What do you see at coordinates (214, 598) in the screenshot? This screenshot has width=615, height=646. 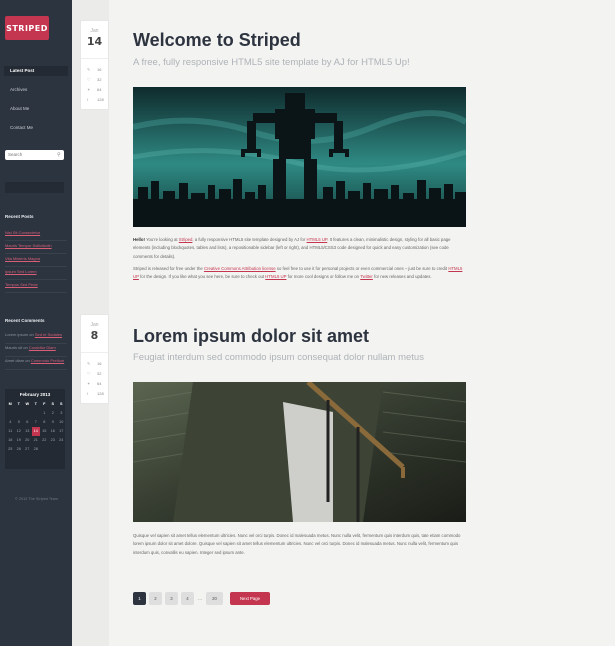 I see `page-link: 20` at bounding box center [214, 598].